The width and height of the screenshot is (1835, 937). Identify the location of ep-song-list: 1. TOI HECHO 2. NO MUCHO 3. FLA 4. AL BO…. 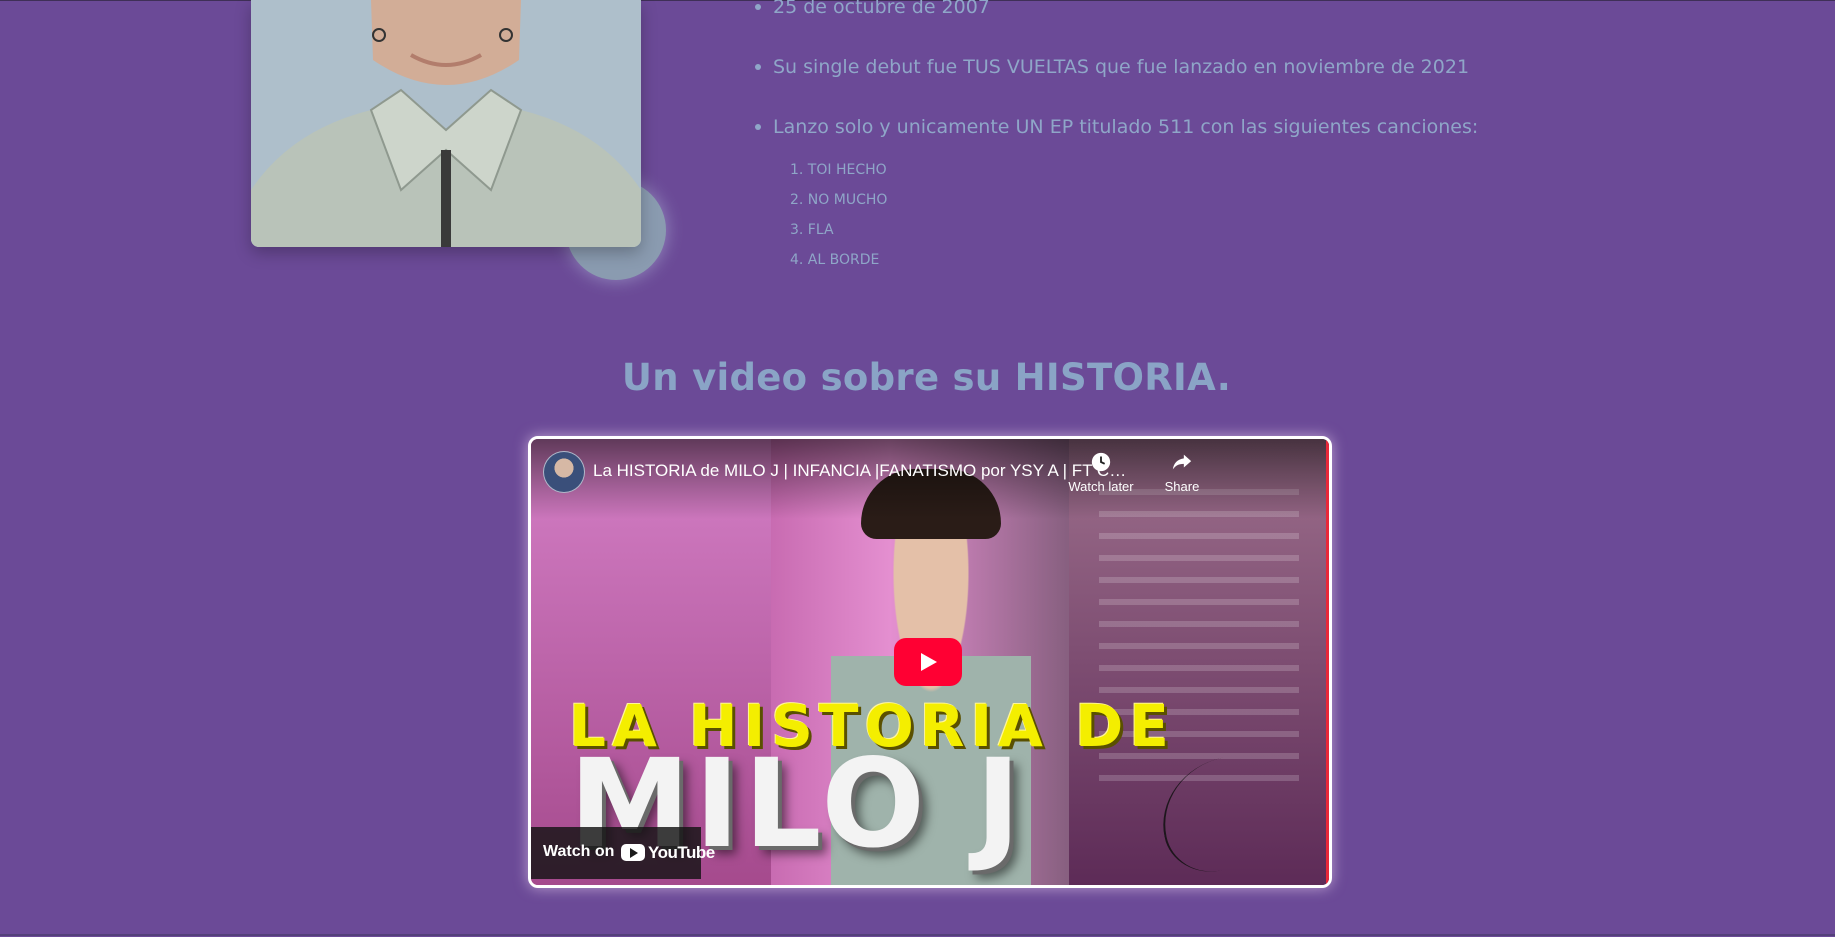
(838, 220).